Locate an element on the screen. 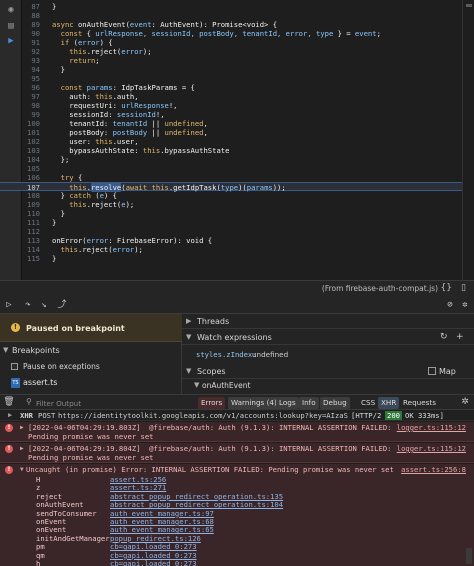 The height and width of the screenshot is (566, 474). code-line: 108 } catch (e) { is located at coordinates (237, 195).